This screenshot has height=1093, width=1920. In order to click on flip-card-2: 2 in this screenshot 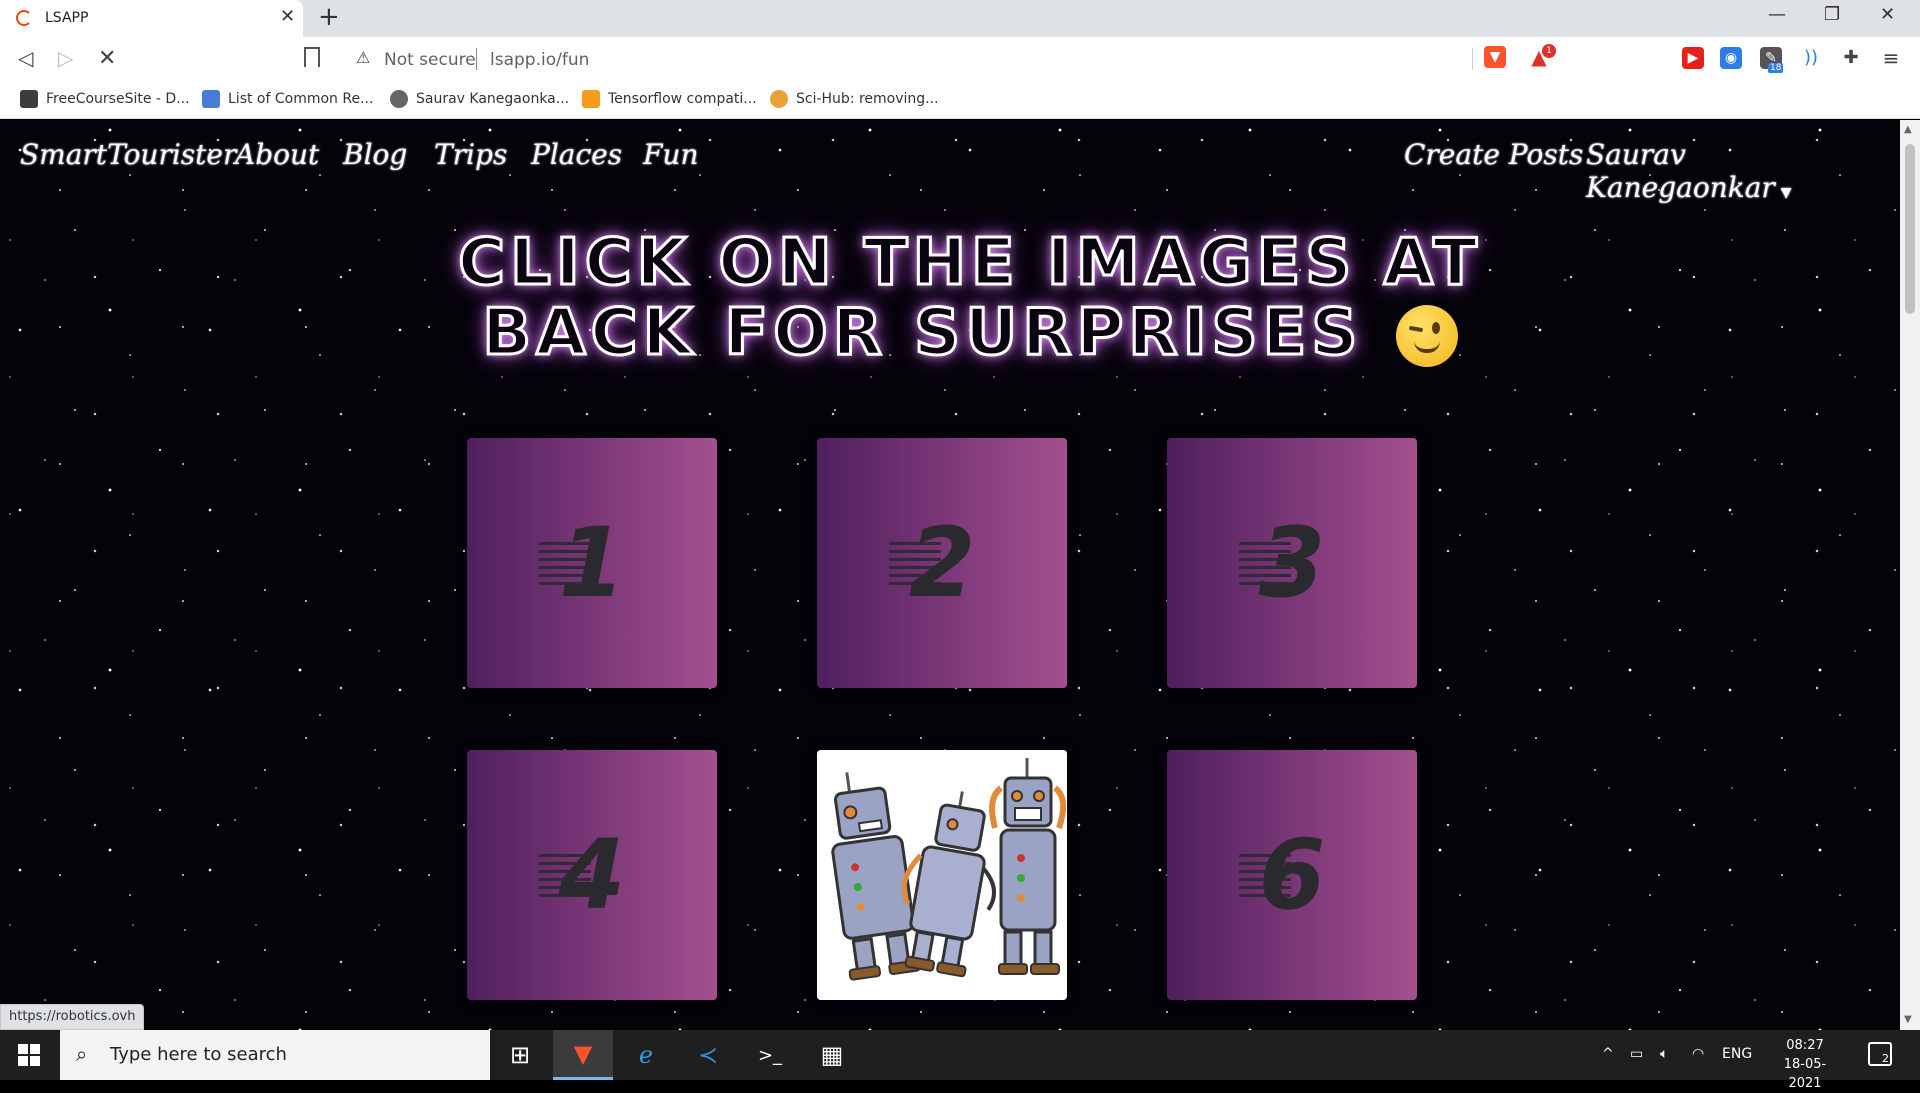, I will do `click(942, 563)`.